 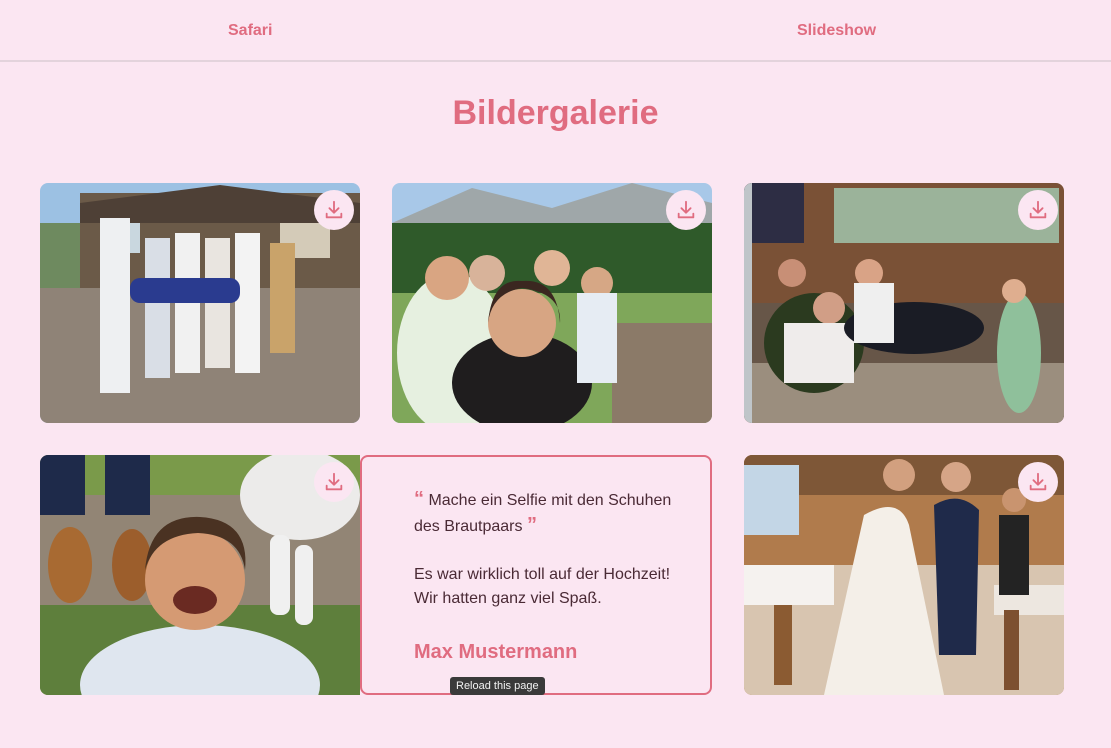 What do you see at coordinates (542, 574) in the screenshot?
I see `quote-body-line-1: Es war wirklich toll auf der Hochzeit!` at bounding box center [542, 574].